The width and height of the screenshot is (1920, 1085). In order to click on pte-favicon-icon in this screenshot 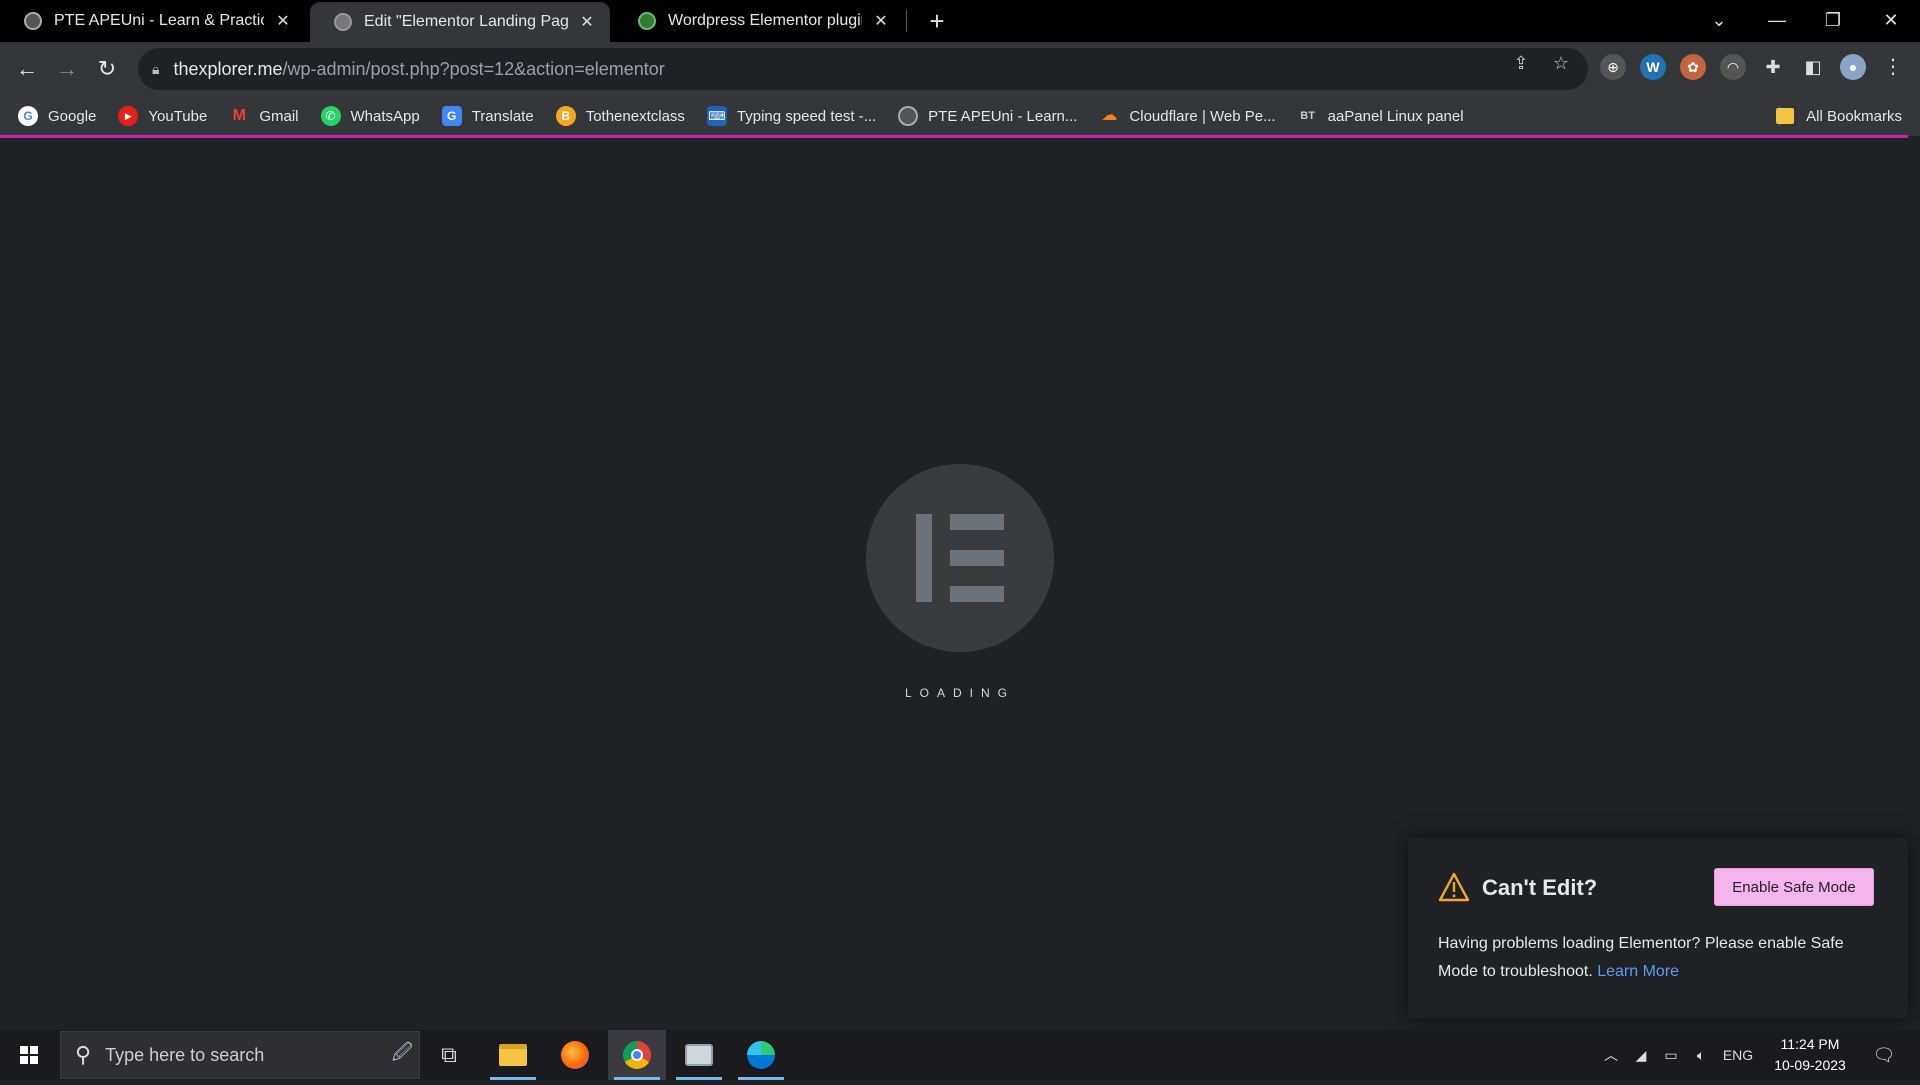, I will do `click(33, 21)`.